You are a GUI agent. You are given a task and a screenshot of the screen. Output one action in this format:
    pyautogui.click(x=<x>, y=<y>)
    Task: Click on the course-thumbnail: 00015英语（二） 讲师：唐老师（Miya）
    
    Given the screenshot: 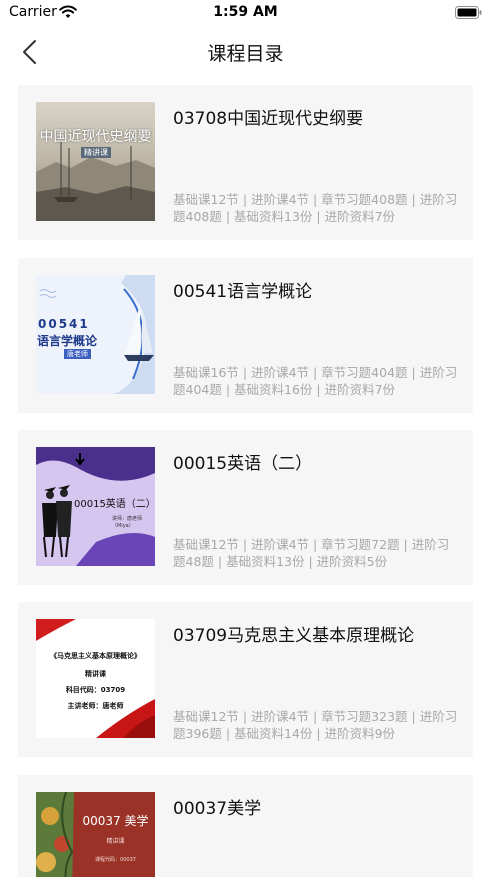 What is the action you would take?
    pyautogui.click(x=95, y=506)
    